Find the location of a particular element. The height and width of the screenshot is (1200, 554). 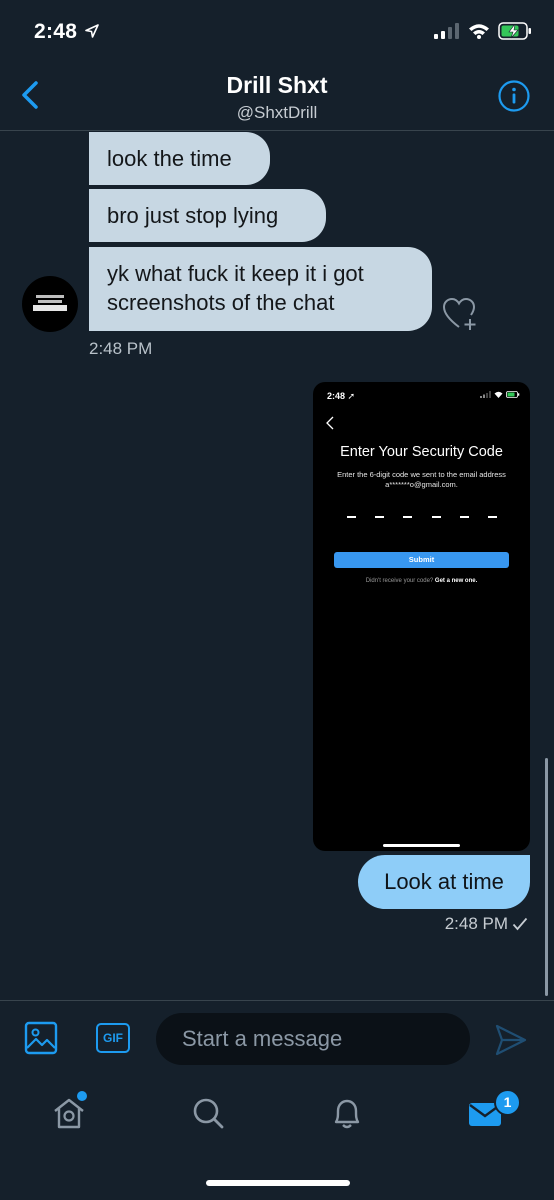

status-time-text: 2:48 is located at coordinates (56, 31).